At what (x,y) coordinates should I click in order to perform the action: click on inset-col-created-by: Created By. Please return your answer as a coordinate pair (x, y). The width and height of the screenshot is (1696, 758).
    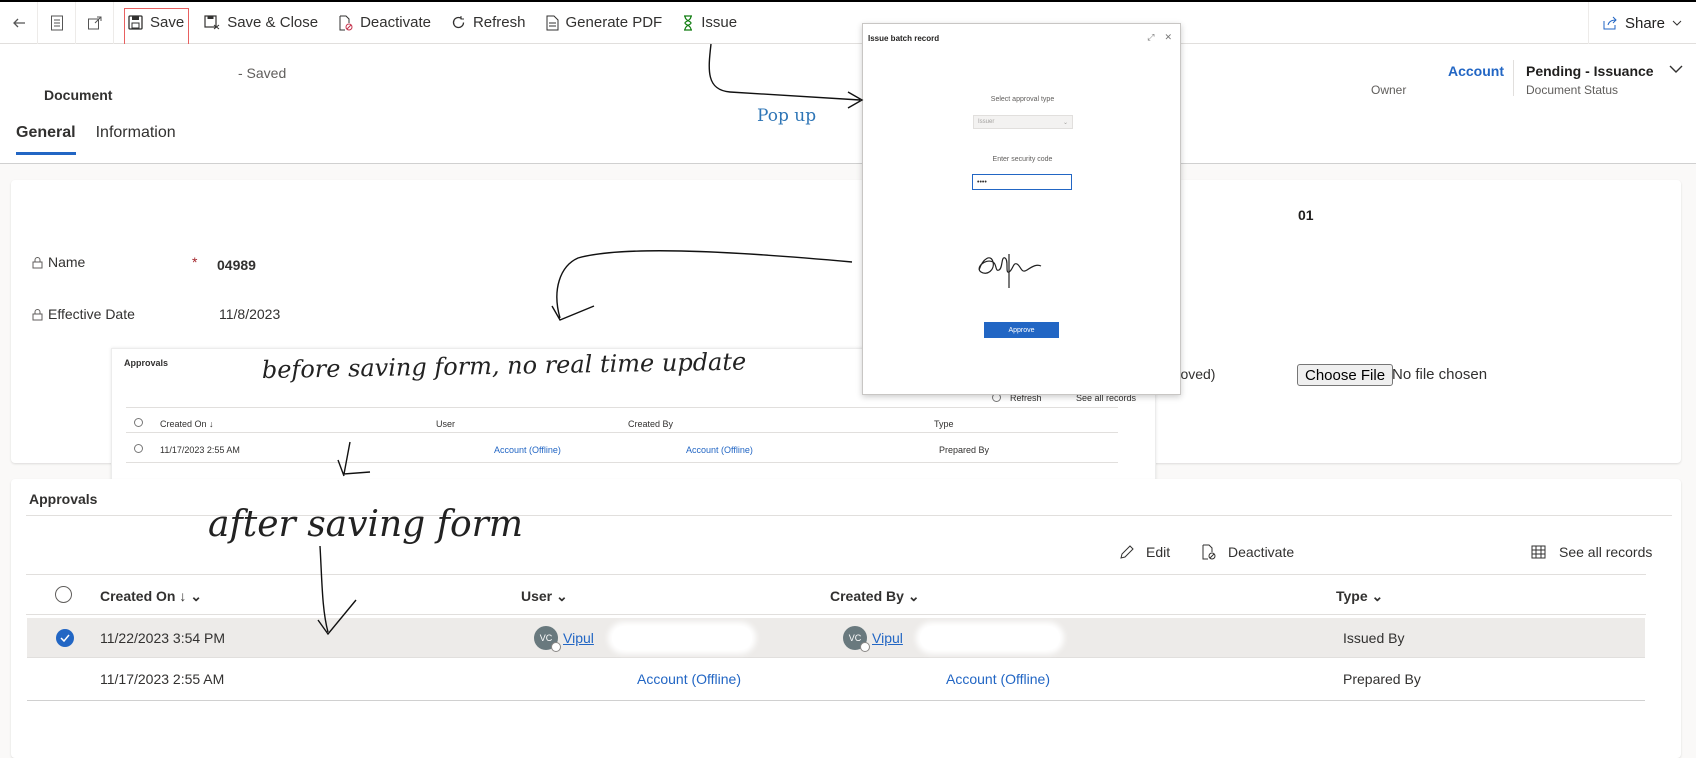
    Looking at the image, I should click on (650, 424).